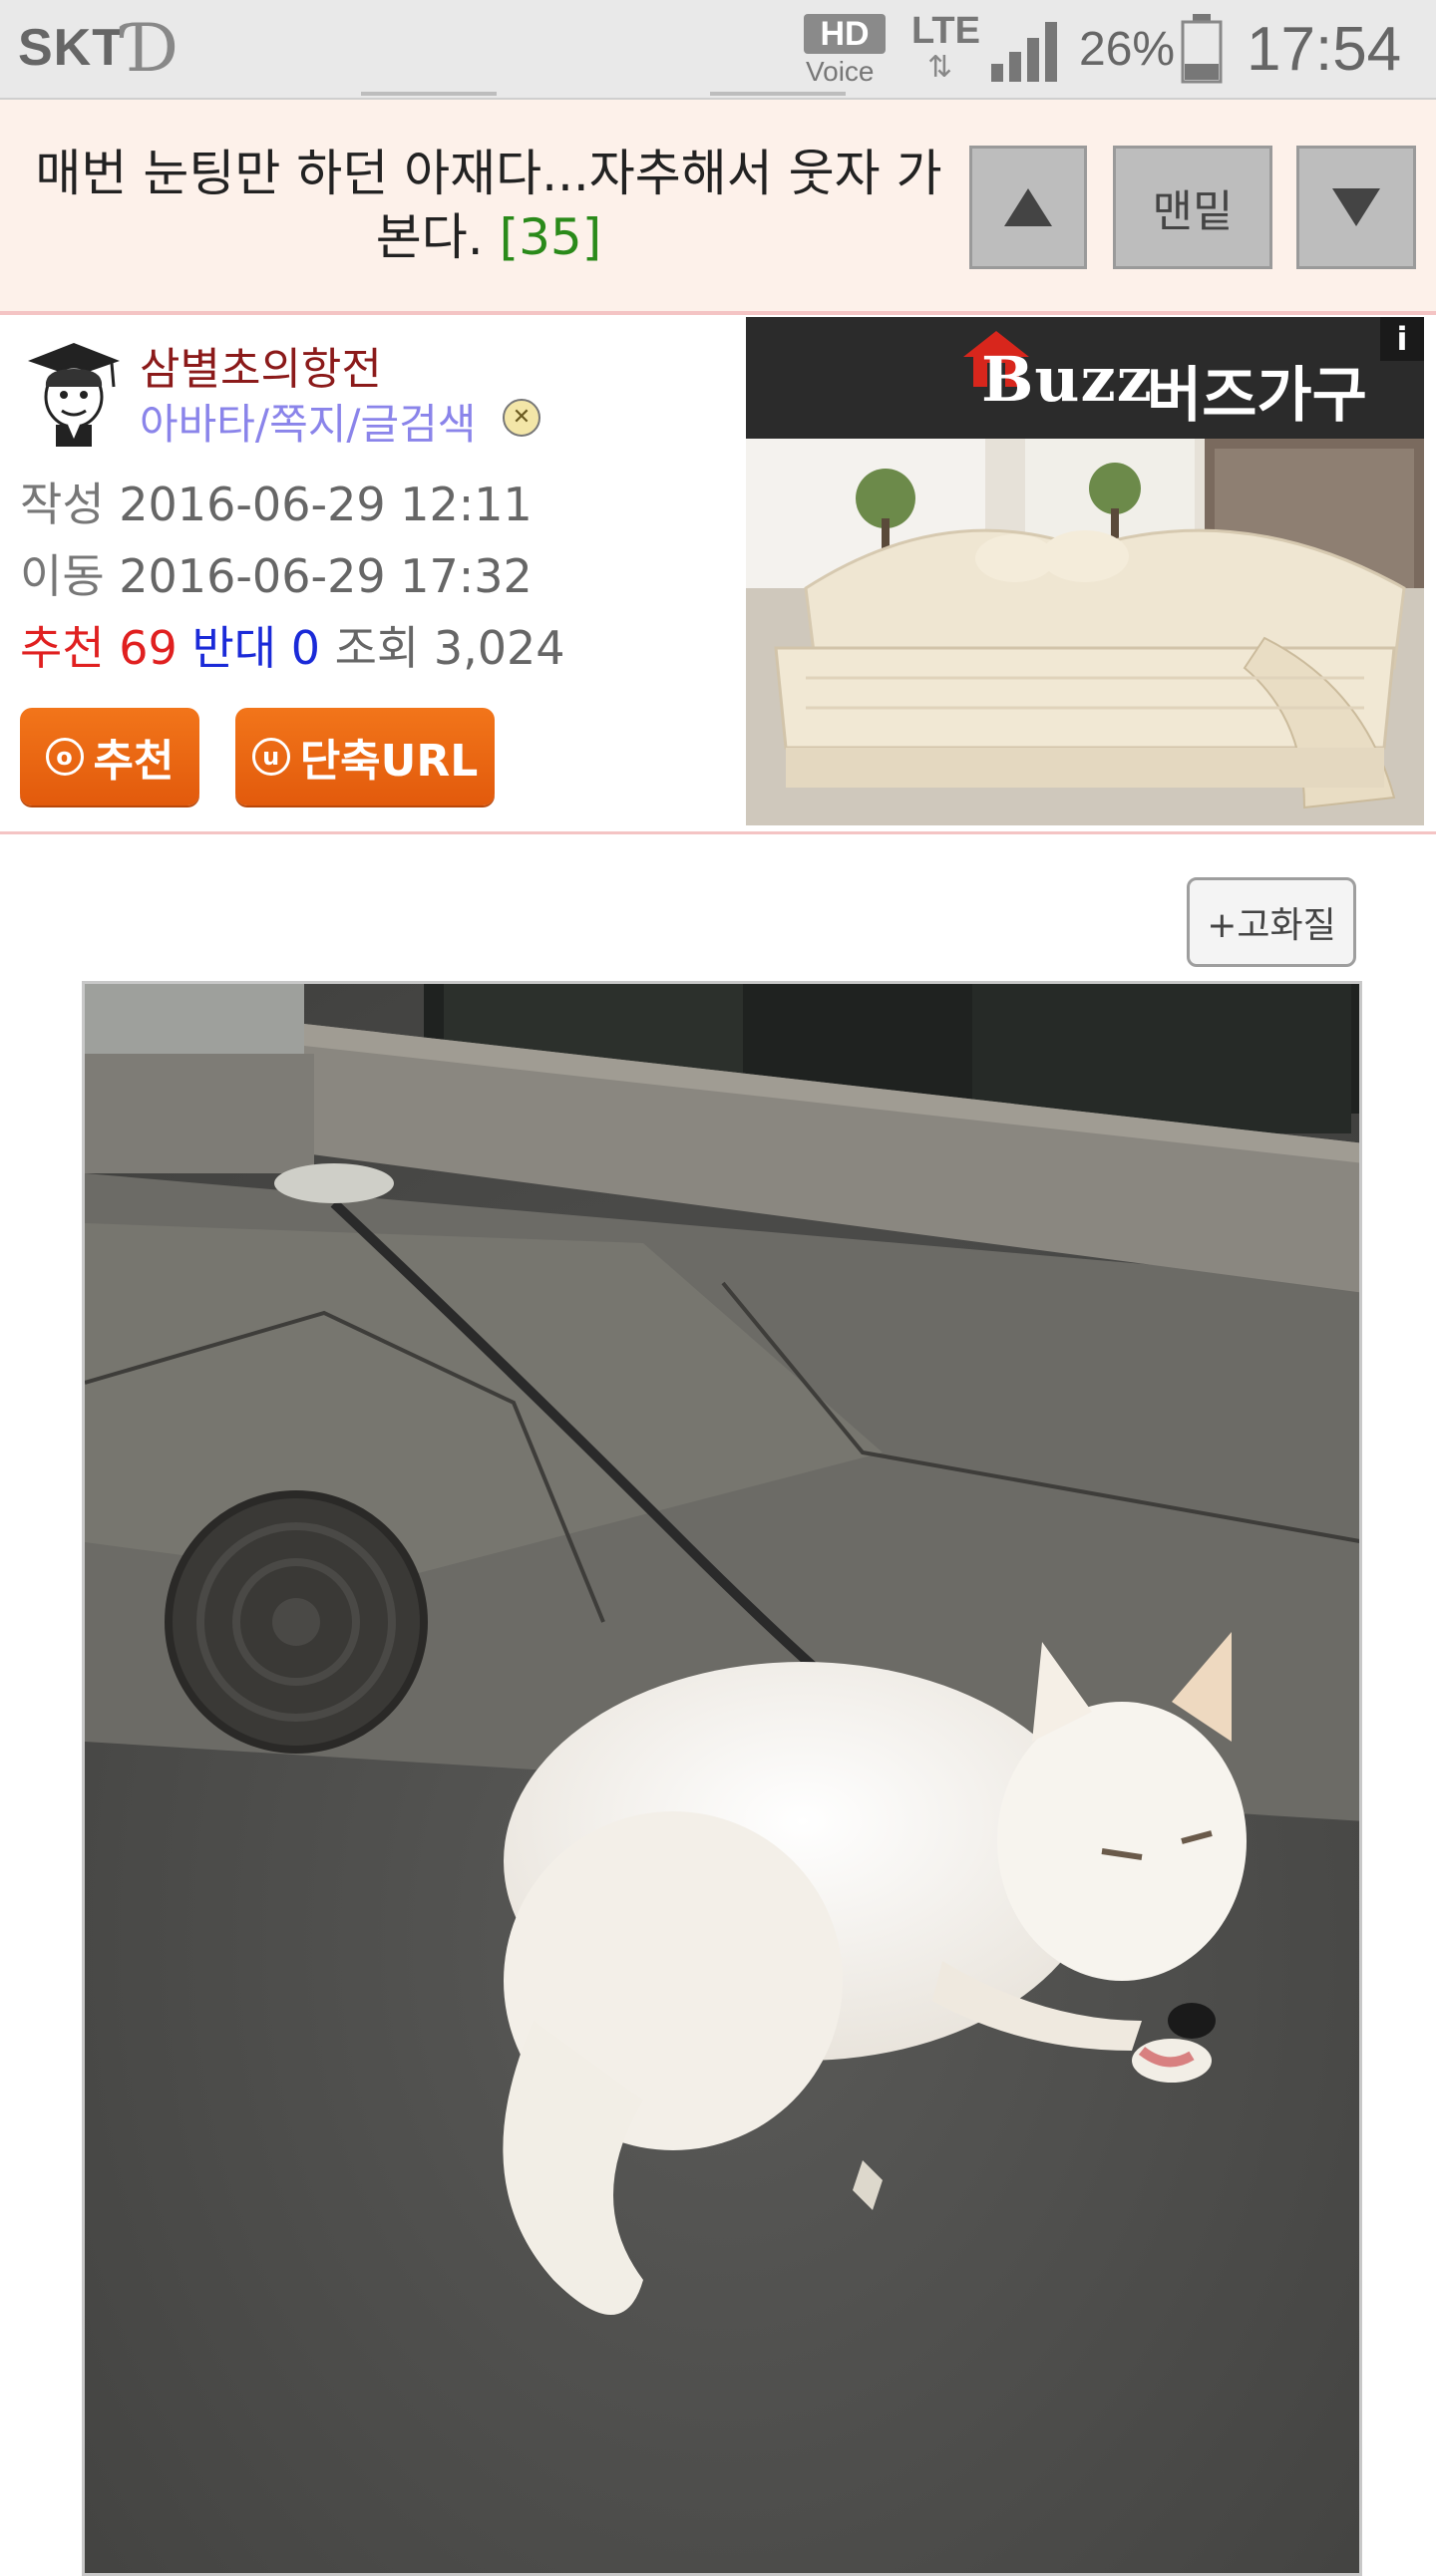 Image resolution: width=1436 pixels, height=2576 pixels. What do you see at coordinates (551, 237) in the screenshot?
I see `comment-count: [35]` at bounding box center [551, 237].